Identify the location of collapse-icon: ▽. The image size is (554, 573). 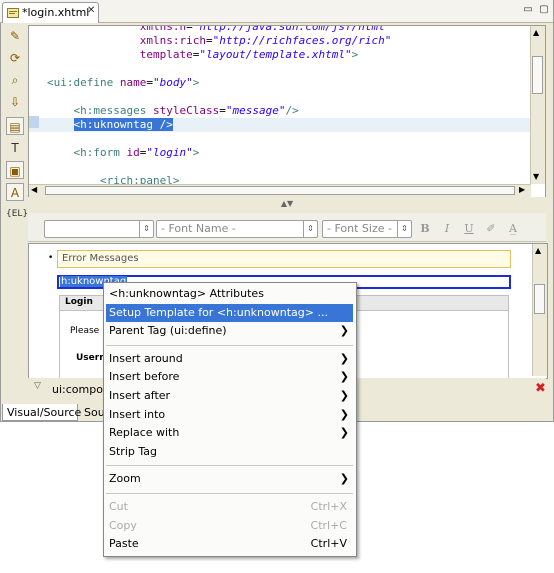
(37, 386).